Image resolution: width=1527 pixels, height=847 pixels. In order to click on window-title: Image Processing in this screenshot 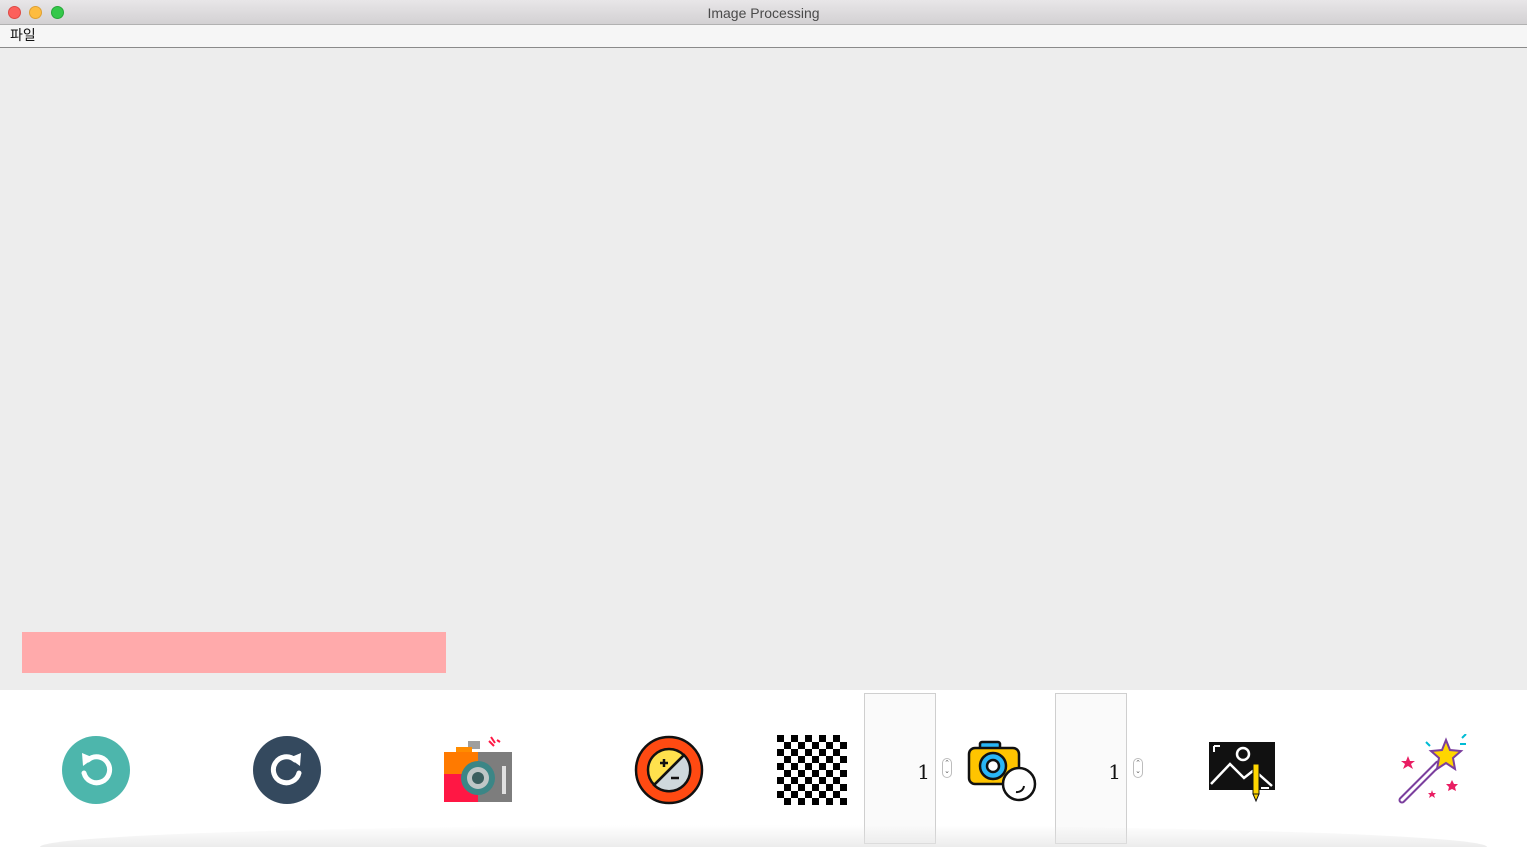, I will do `click(763, 13)`.